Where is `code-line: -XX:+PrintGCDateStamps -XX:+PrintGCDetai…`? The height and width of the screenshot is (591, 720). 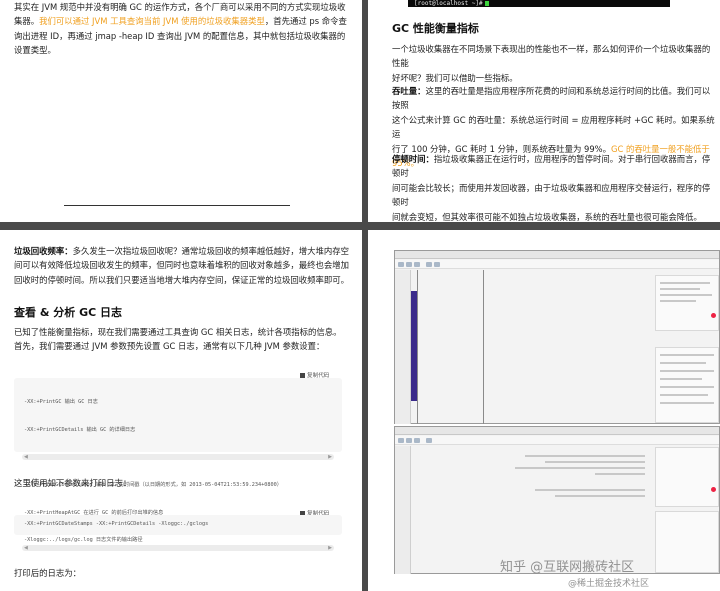
code-line: -XX:+PrintGCDateStamps -XX:+PrintGCDetai… is located at coordinates (116, 524).